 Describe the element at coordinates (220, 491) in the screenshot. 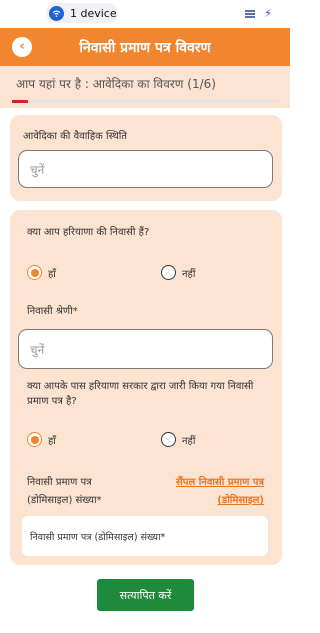

I see `sample-certificate-link: सैंपल निवासी प्रमाण पत्र (डोमिसाइल)` at that location.